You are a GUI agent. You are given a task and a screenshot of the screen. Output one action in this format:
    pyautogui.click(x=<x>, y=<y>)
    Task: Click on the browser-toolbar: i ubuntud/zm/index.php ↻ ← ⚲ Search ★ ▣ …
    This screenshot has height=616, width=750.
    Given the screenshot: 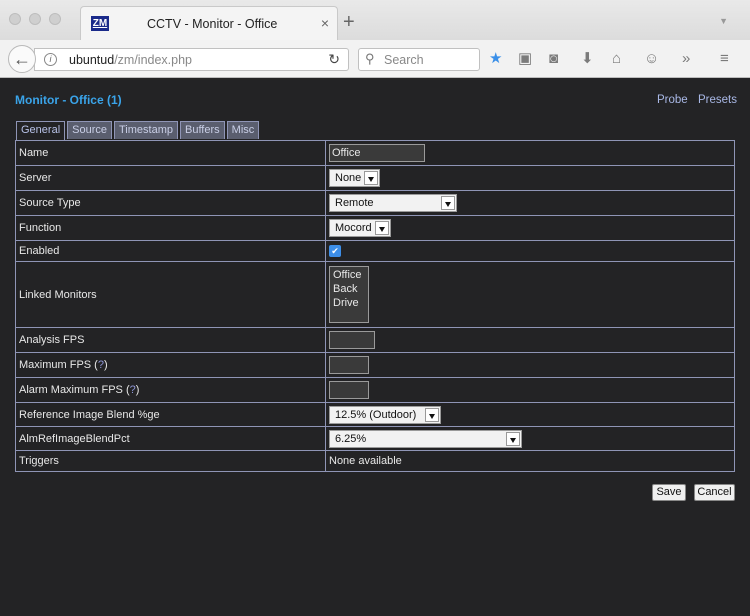 What is the action you would take?
    pyautogui.click(x=375, y=59)
    